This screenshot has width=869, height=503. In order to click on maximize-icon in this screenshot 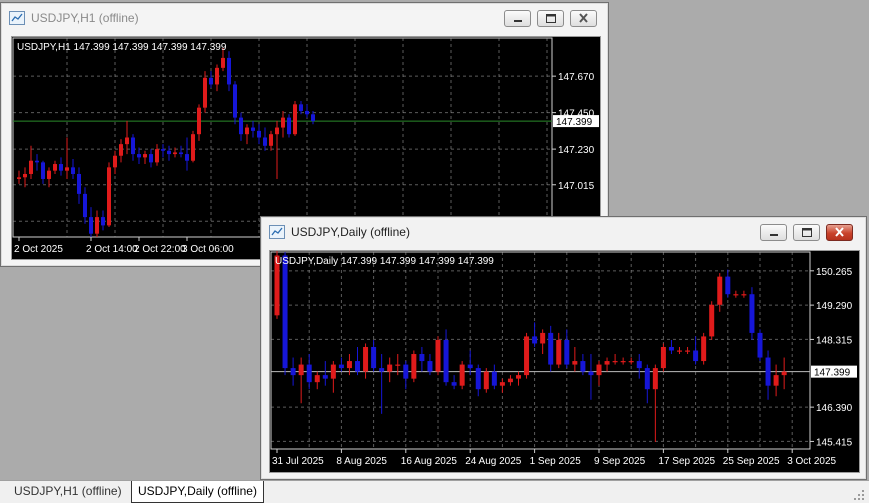, I will do `click(807, 232)`.